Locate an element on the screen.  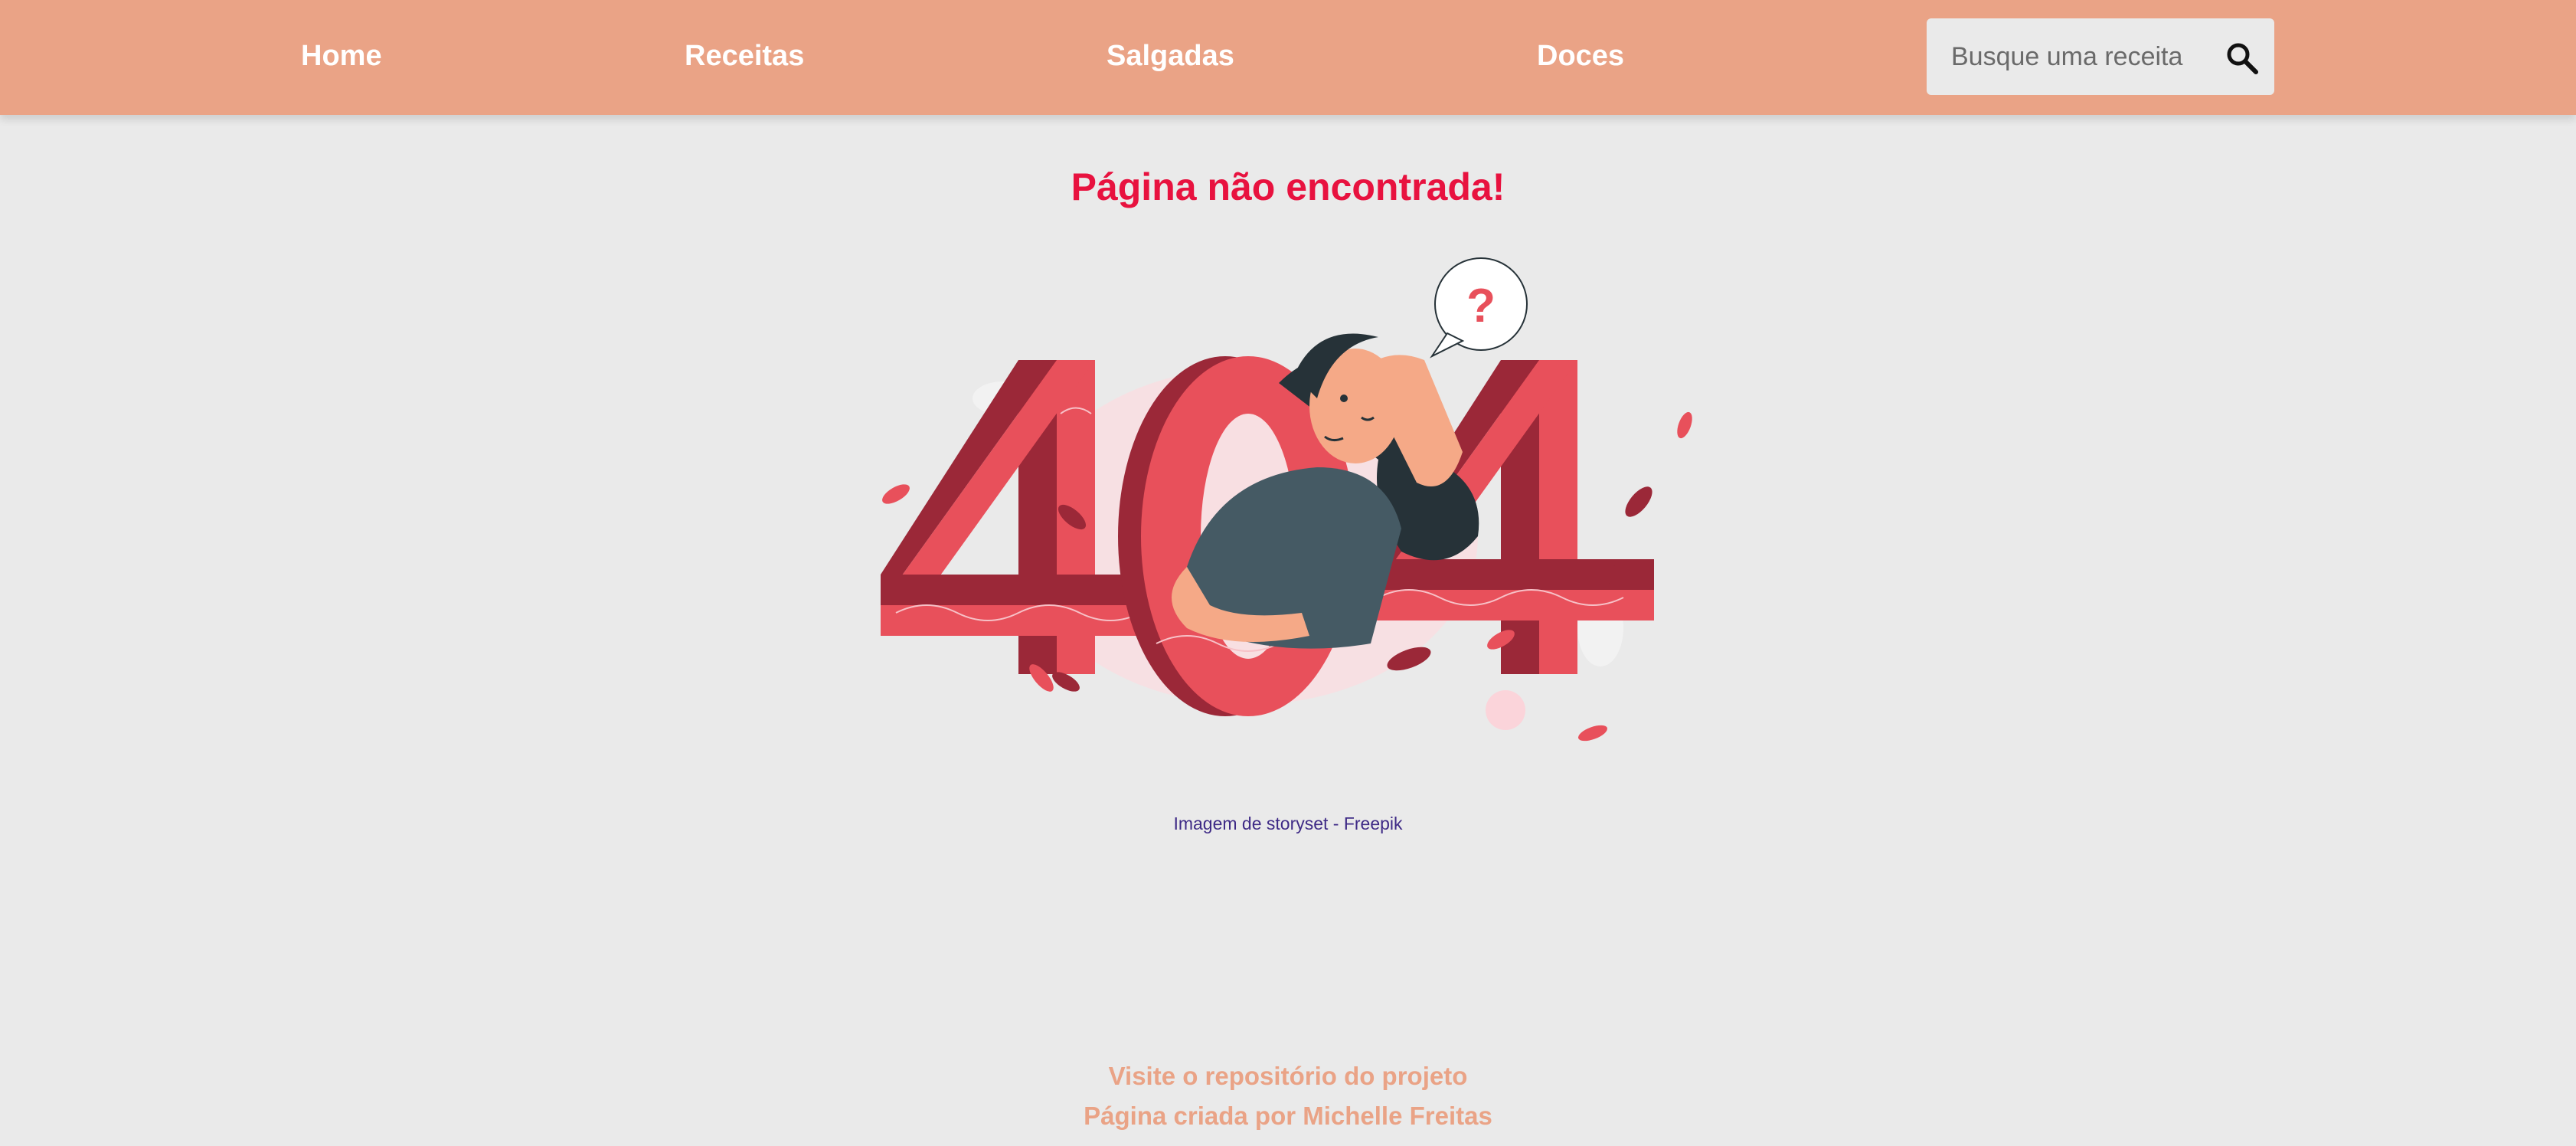
search-input is located at coordinates (2069, 56).